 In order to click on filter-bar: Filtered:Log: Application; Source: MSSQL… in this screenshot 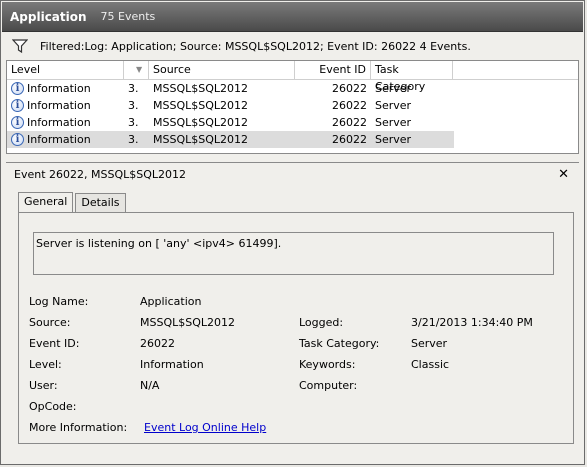, I will do `click(292, 46)`.